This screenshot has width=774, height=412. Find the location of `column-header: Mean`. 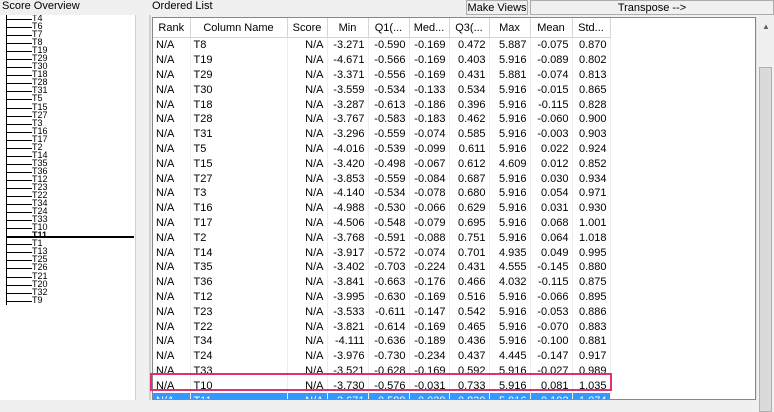

column-header: Mean is located at coordinates (551, 28).